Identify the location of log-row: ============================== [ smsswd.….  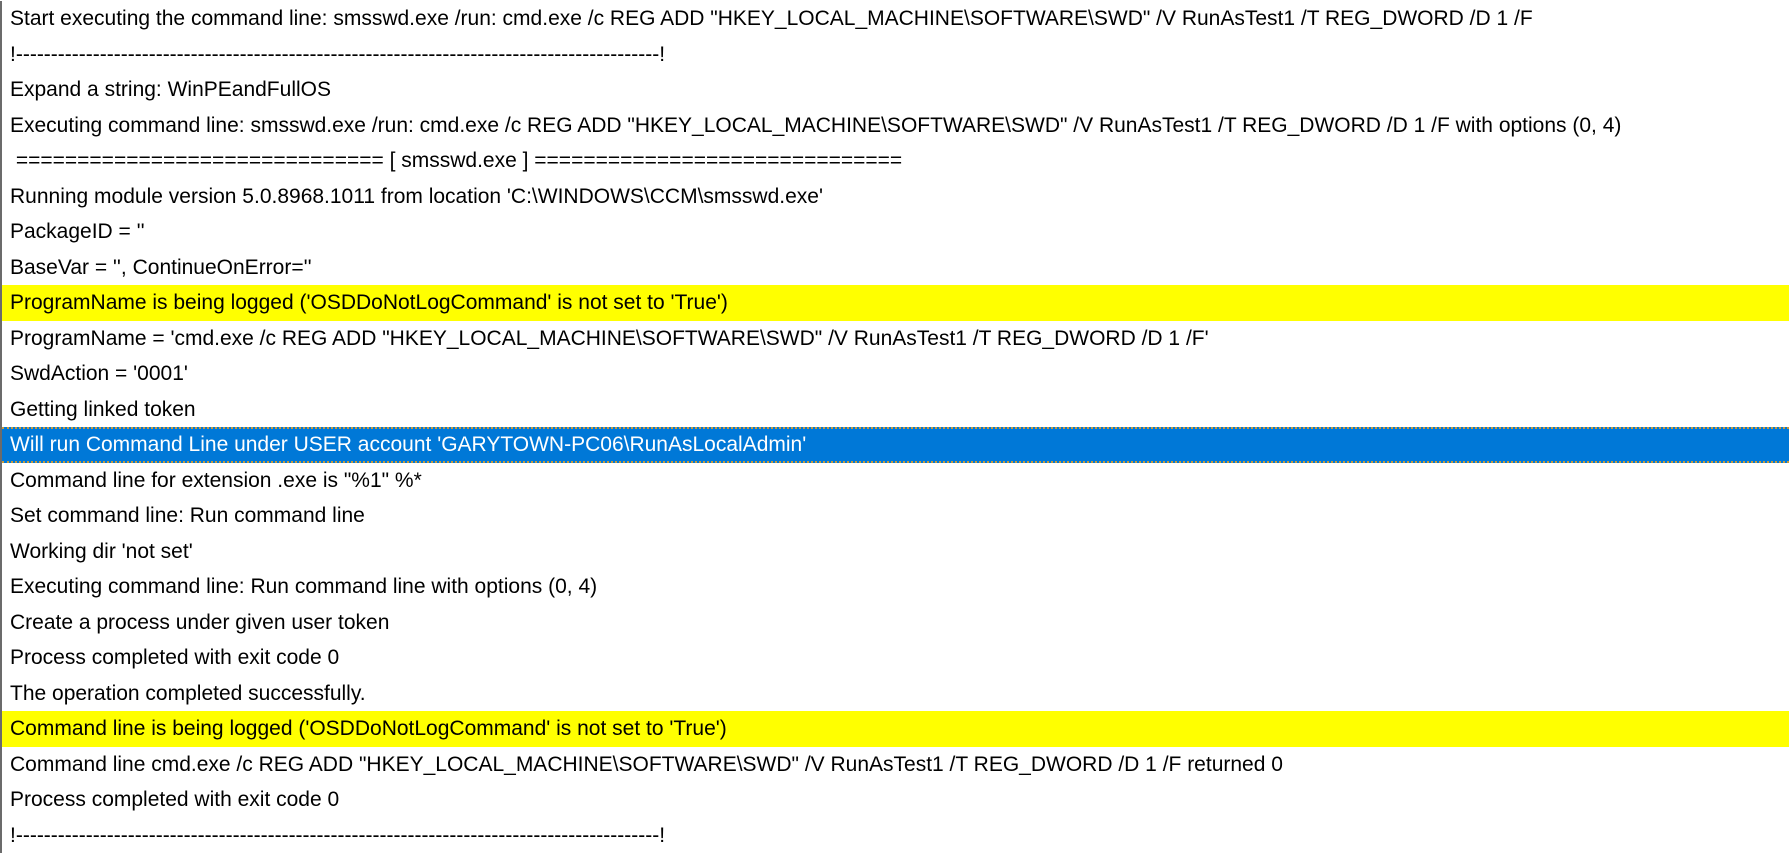
(895, 161).